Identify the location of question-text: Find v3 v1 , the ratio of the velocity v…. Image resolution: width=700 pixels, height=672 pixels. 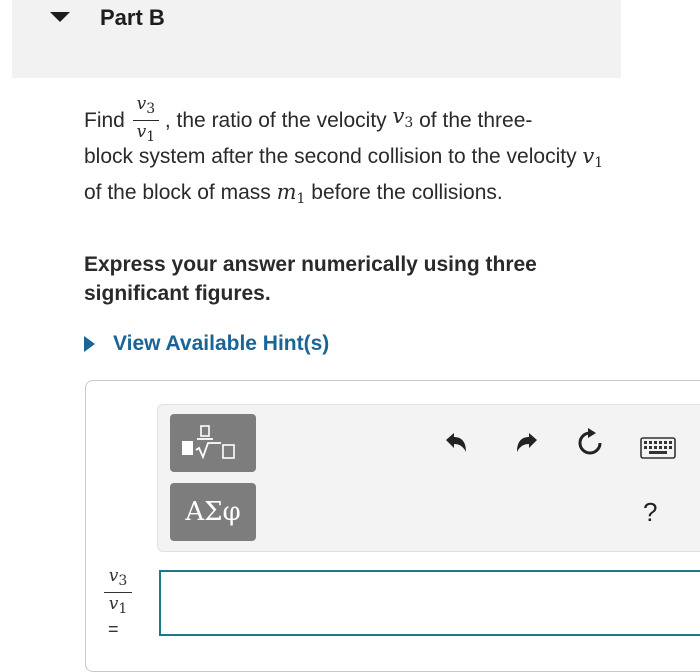
(344, 153).